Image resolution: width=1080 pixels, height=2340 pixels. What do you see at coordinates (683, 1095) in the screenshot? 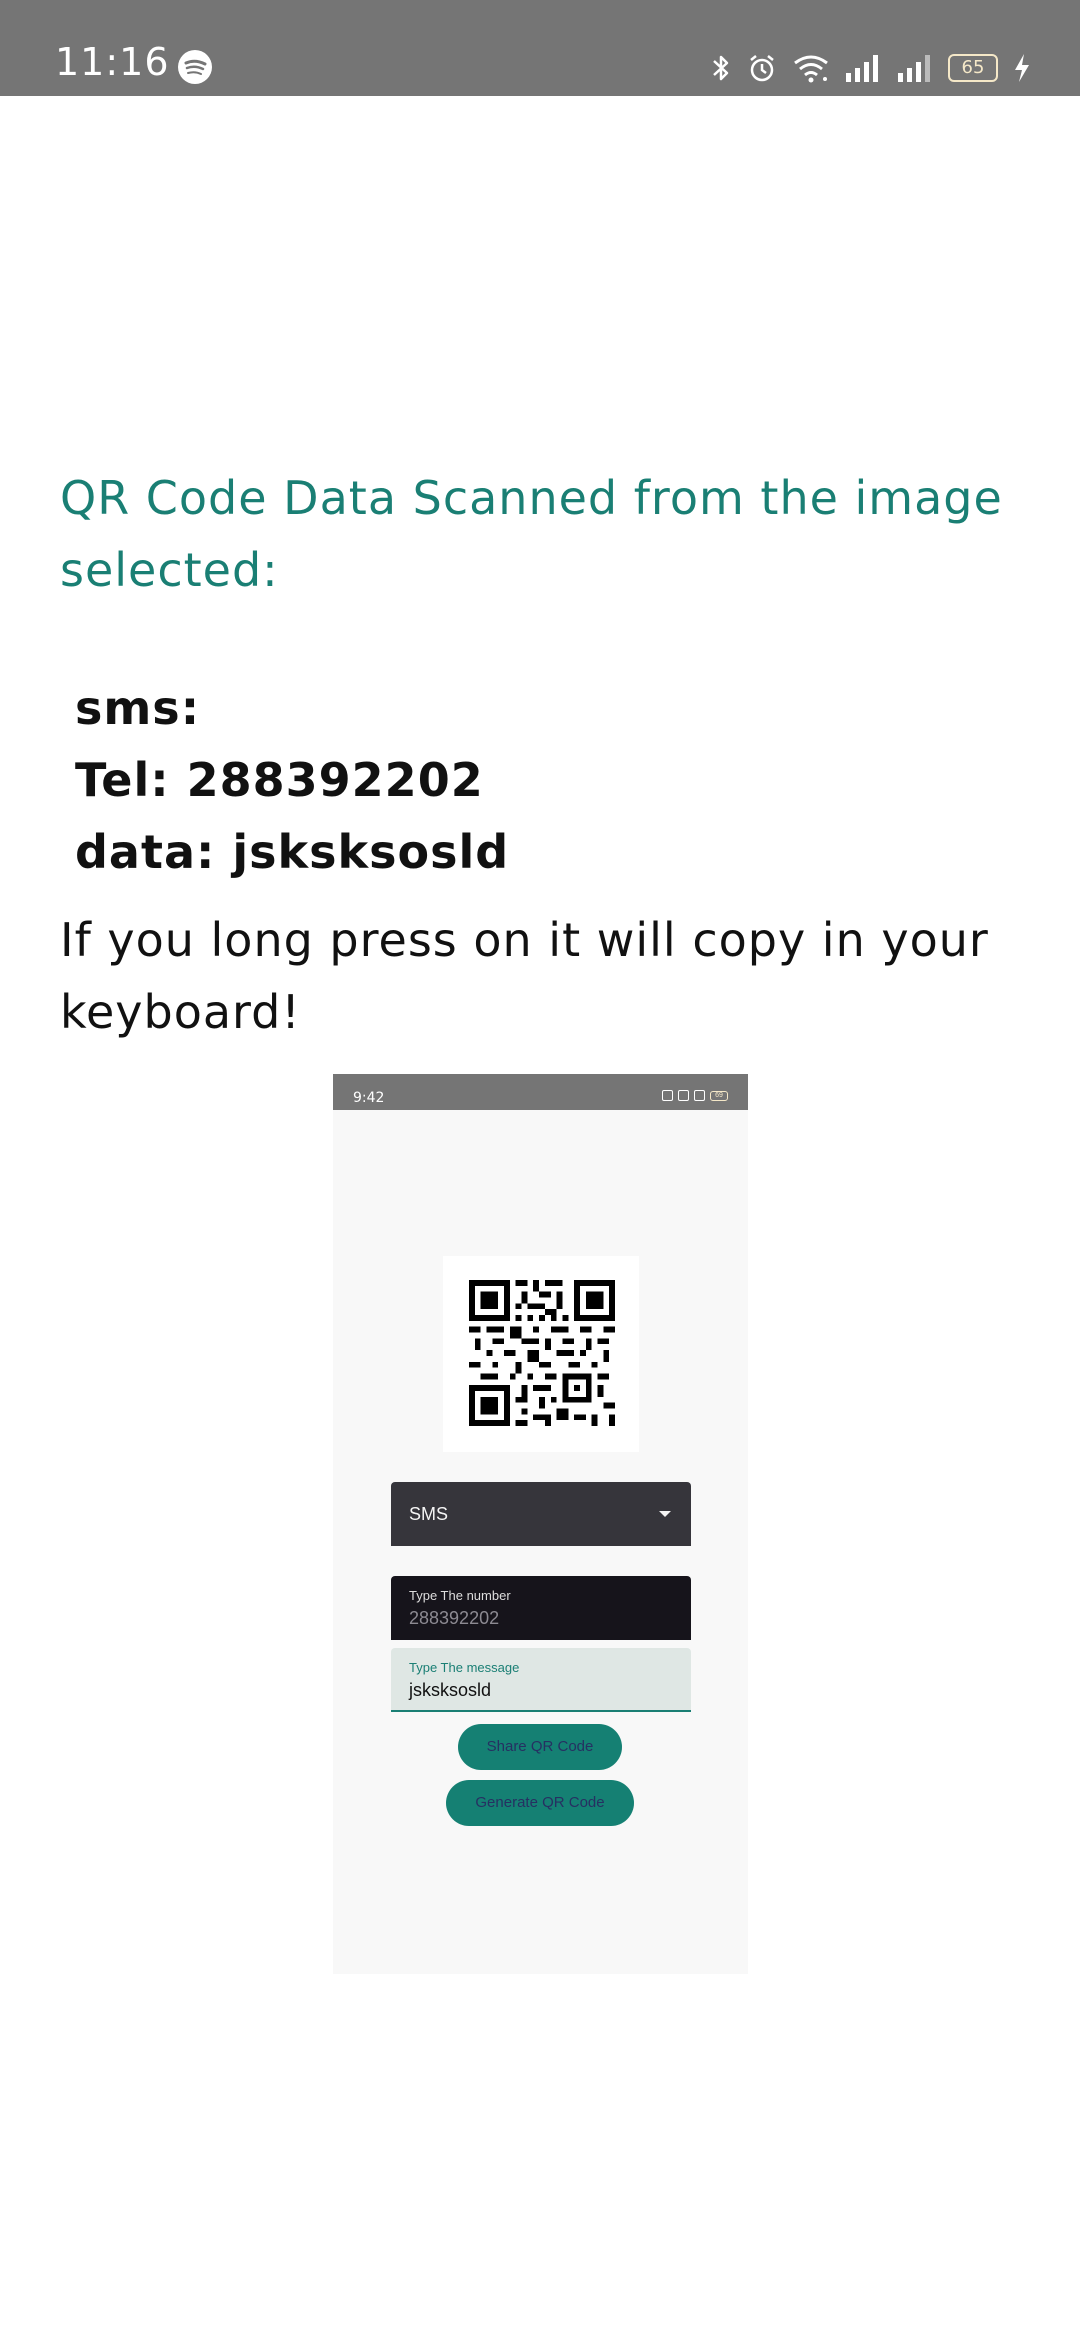
I see `embedded-wifi-icon` at bounding box center [683, 1095].